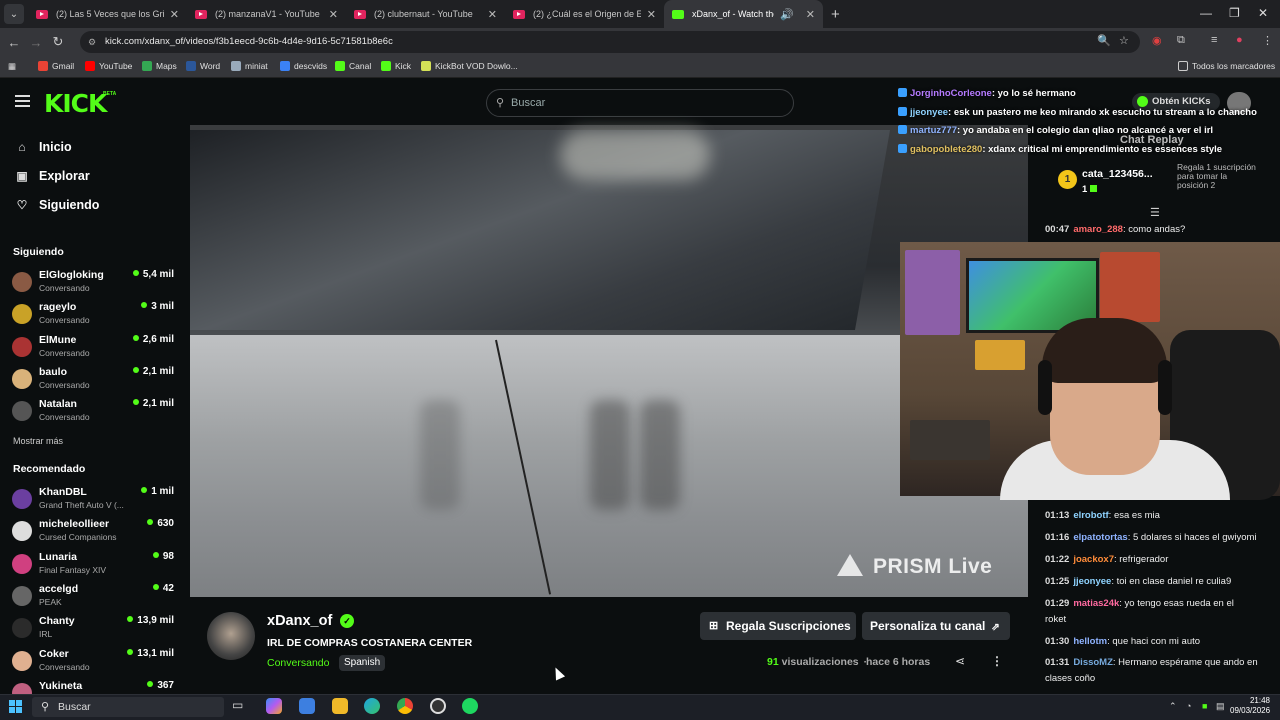 This screenshot has width=1280, height=720. Describe the element at coordinates (14, 14) in the screenshot. I see `tab-search-button: ⌄` at that location.